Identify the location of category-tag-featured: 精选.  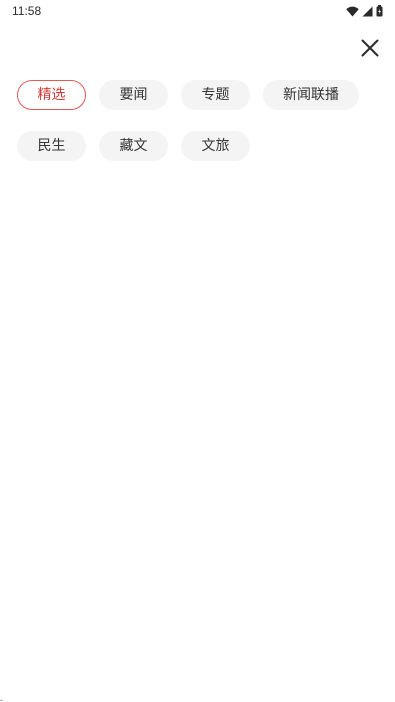
(51, 95).